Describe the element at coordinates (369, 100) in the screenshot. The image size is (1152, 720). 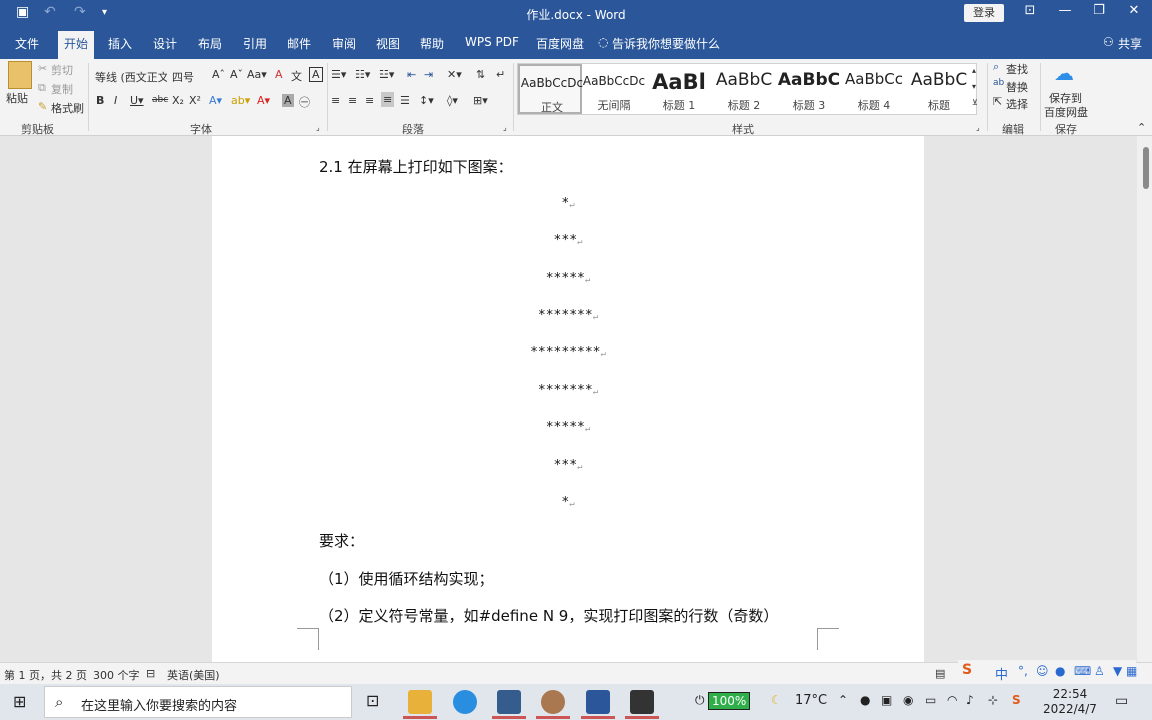
I see `align-right-icon: ≡` at that location.